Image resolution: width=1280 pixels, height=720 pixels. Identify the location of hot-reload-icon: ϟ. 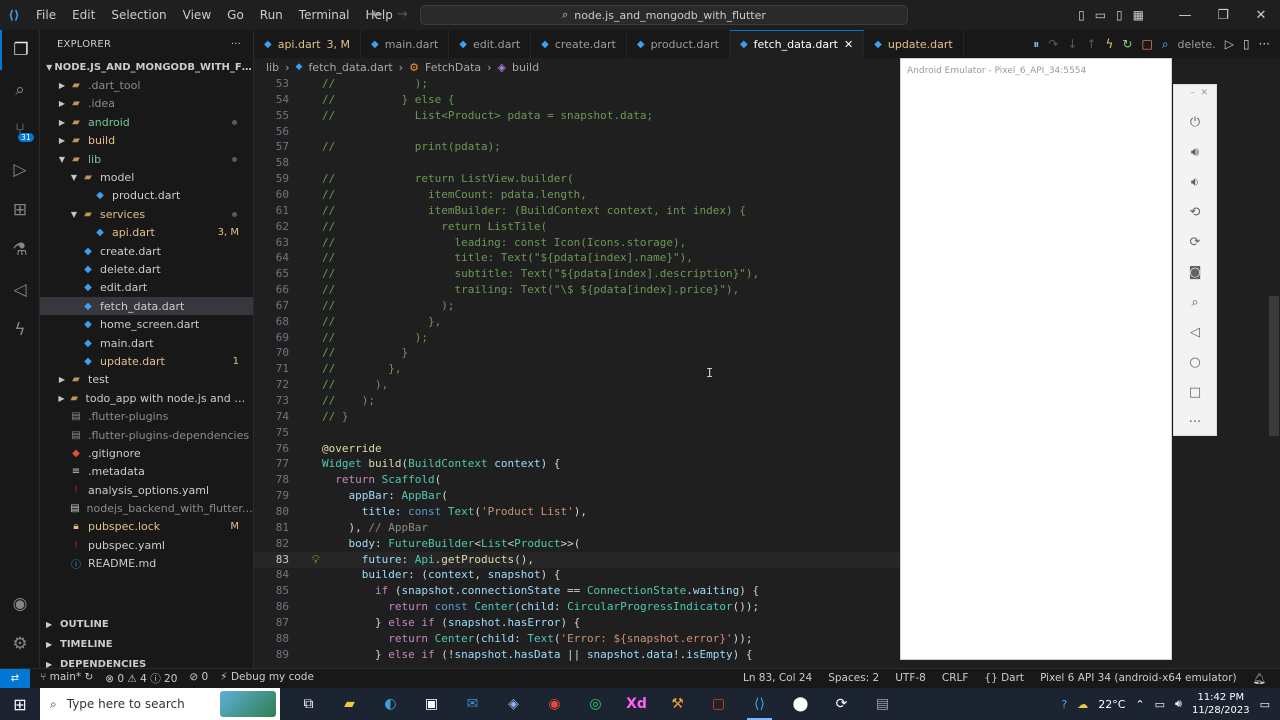
(1109, 44).